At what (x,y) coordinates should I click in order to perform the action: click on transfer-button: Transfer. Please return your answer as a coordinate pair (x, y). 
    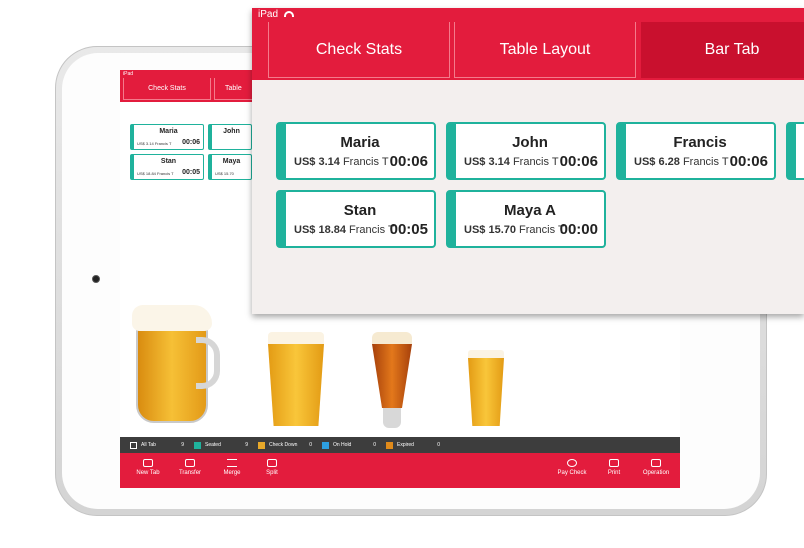
    Looking at the image, I should click on (190, 467).